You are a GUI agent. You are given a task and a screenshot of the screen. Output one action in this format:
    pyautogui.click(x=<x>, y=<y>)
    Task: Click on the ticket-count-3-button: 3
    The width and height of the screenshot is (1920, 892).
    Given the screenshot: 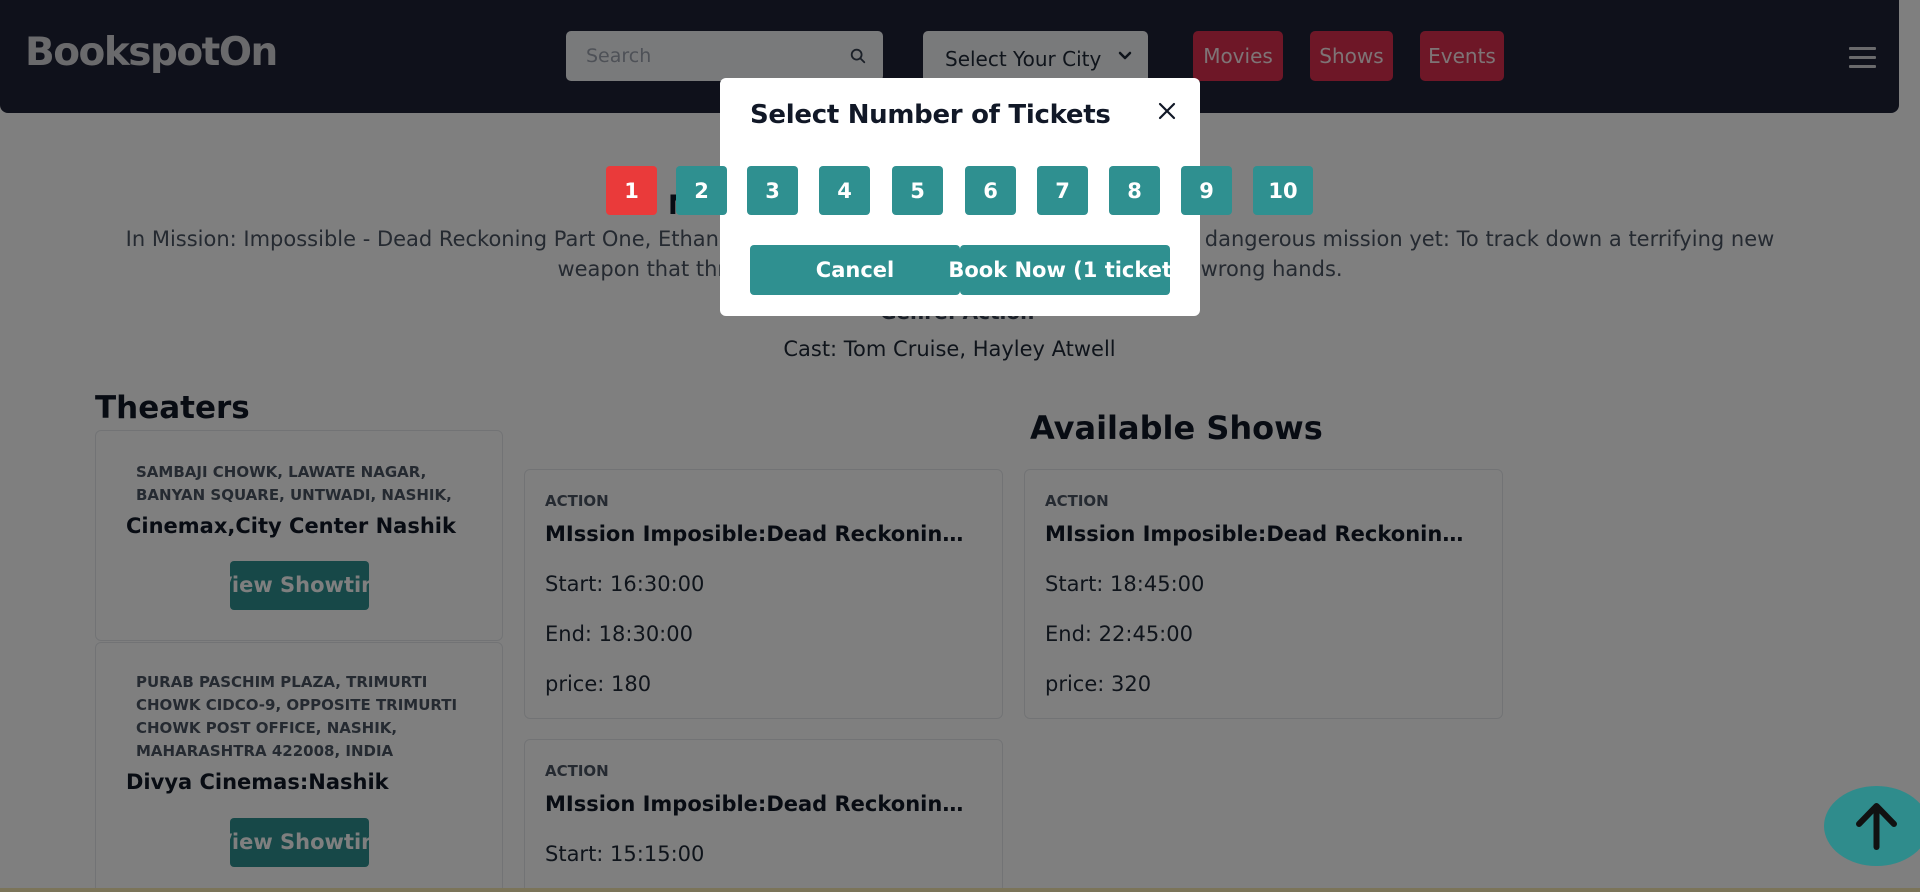 What is the action you would take?
    pyautogui.click(x=772, y=190)
    